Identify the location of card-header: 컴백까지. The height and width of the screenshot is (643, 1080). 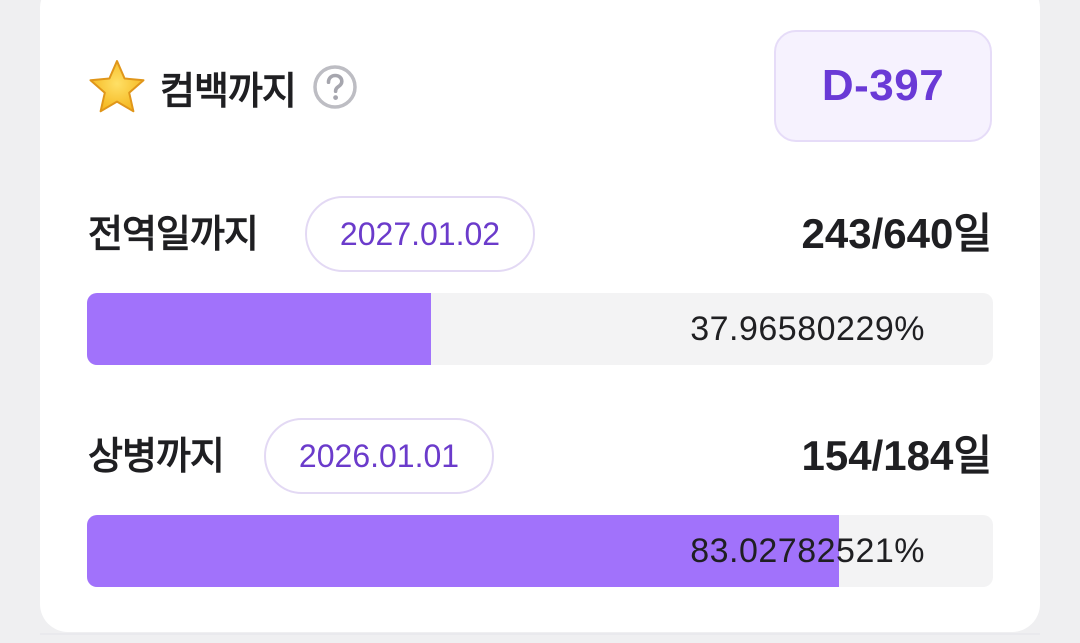
(223, 87).